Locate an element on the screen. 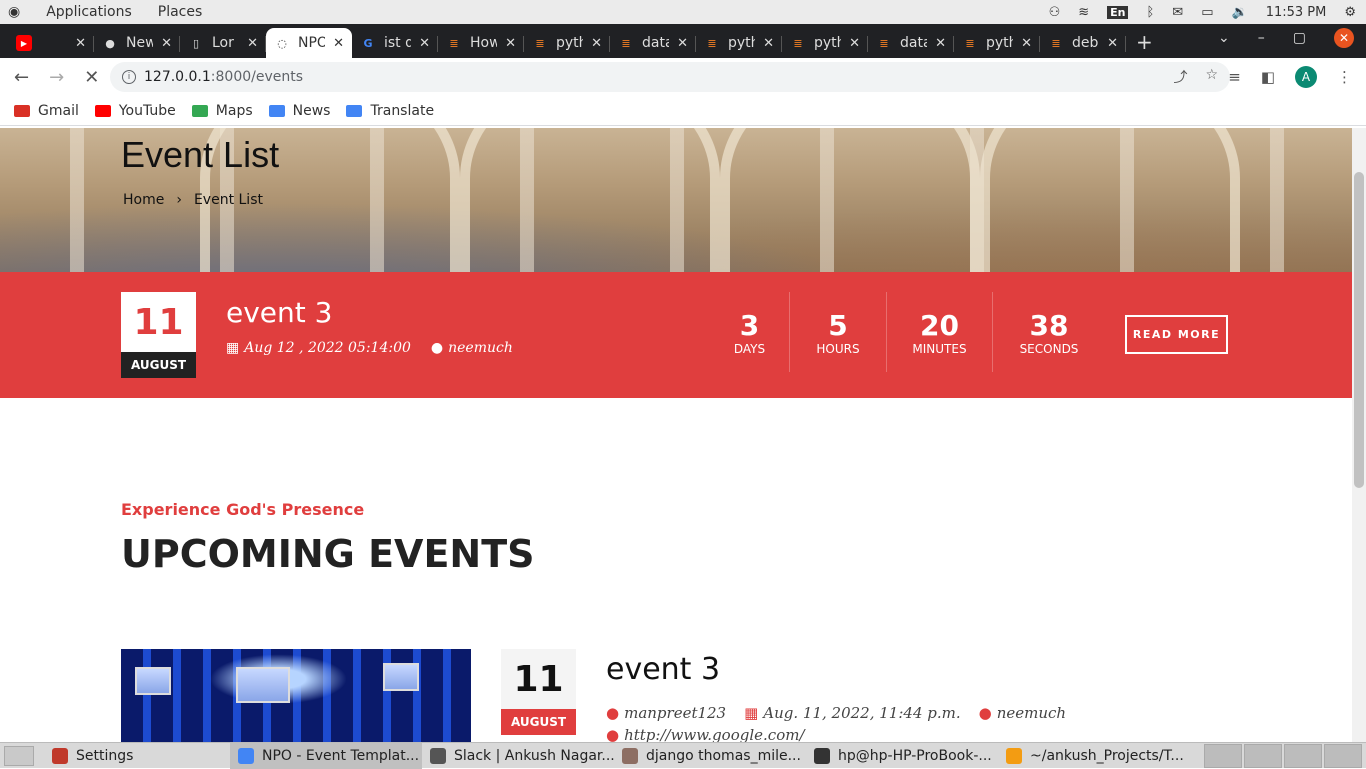 The height and width of the screenshot is (769, 1366). event-image is located at coordinates (296, 695).